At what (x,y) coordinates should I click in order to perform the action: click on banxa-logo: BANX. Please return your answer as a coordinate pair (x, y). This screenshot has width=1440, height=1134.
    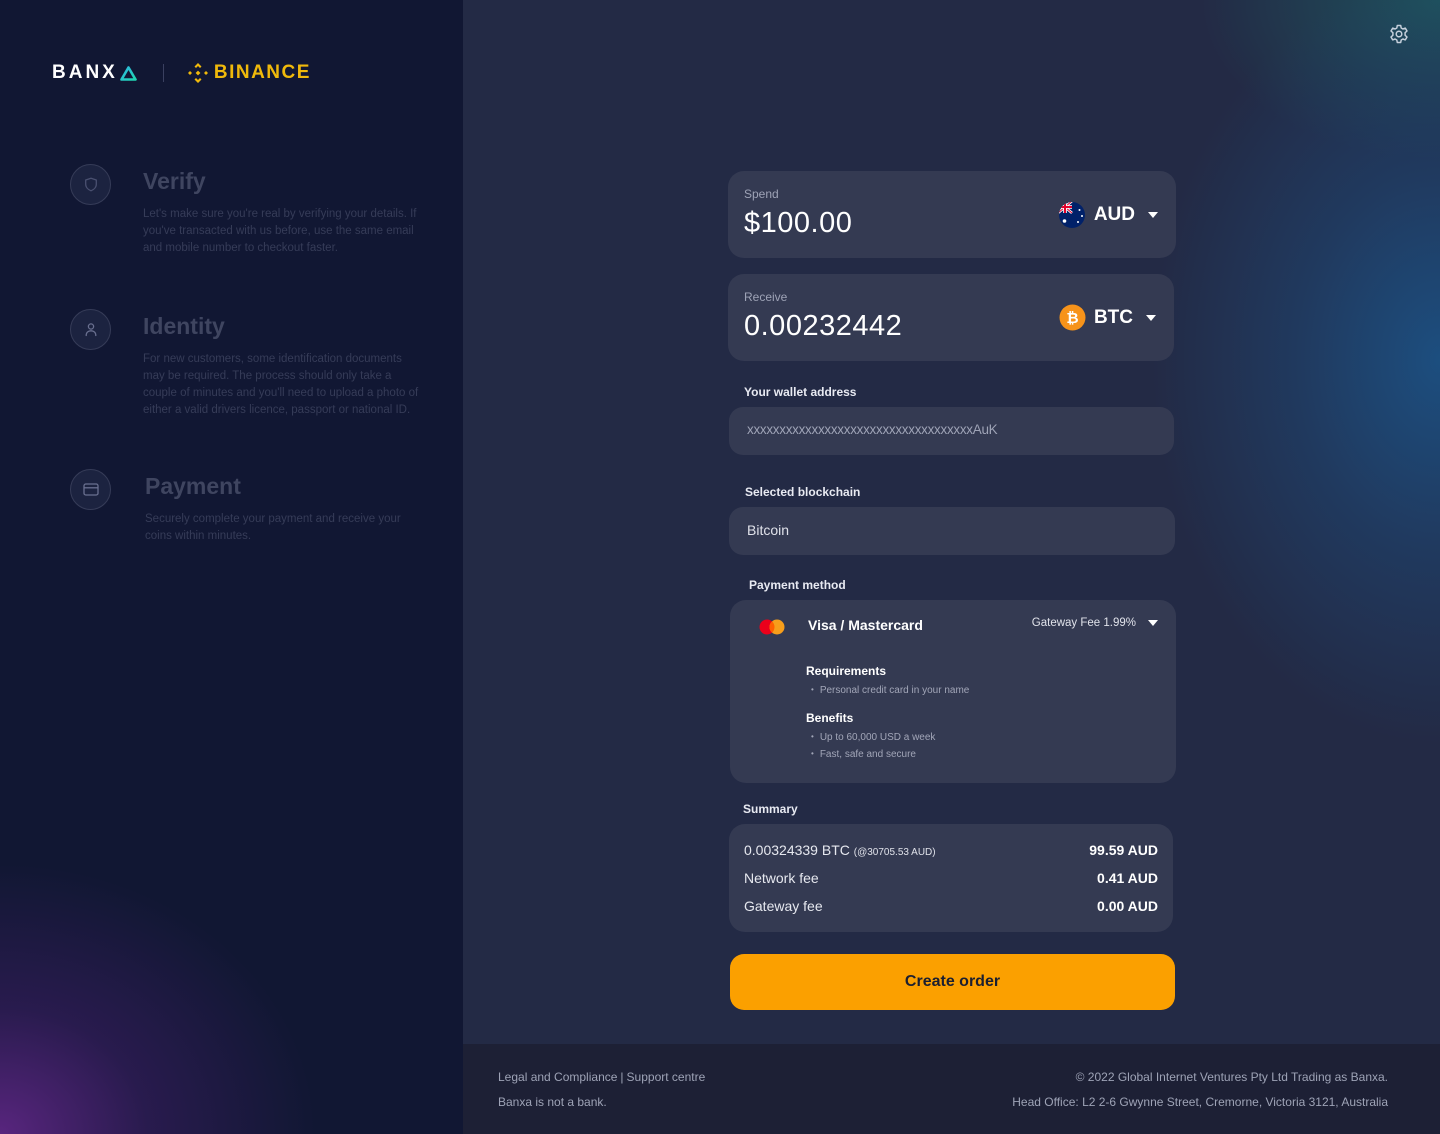
    Looking at the image, I should click on (94, 73).